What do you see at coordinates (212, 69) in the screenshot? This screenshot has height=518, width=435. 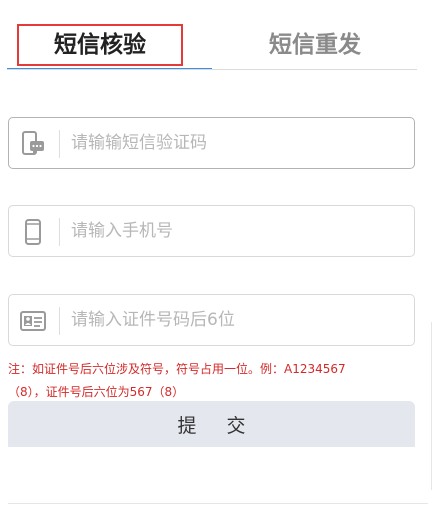 I see `tab-divider` at bounding box center [212, 69].